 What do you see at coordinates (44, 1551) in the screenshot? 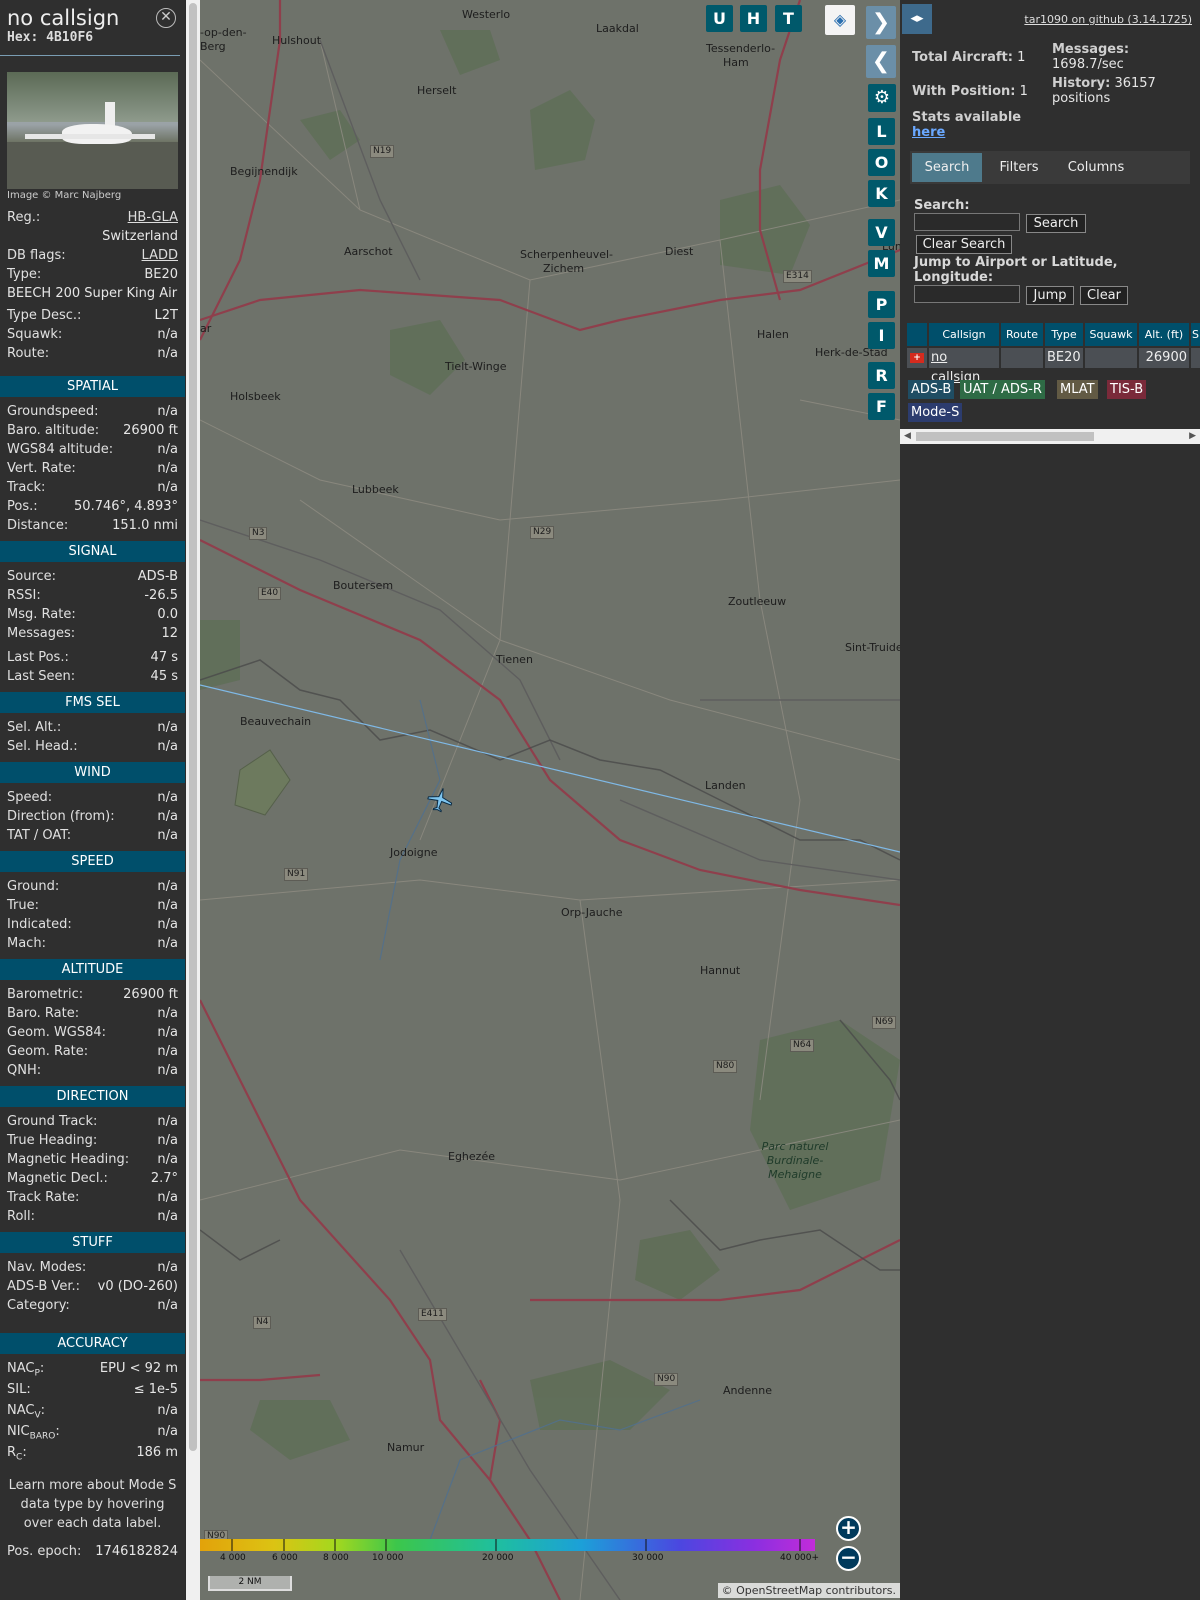
I see `label-pos-epoch: Pos. epoch:` at bounding box center [44, 1551].